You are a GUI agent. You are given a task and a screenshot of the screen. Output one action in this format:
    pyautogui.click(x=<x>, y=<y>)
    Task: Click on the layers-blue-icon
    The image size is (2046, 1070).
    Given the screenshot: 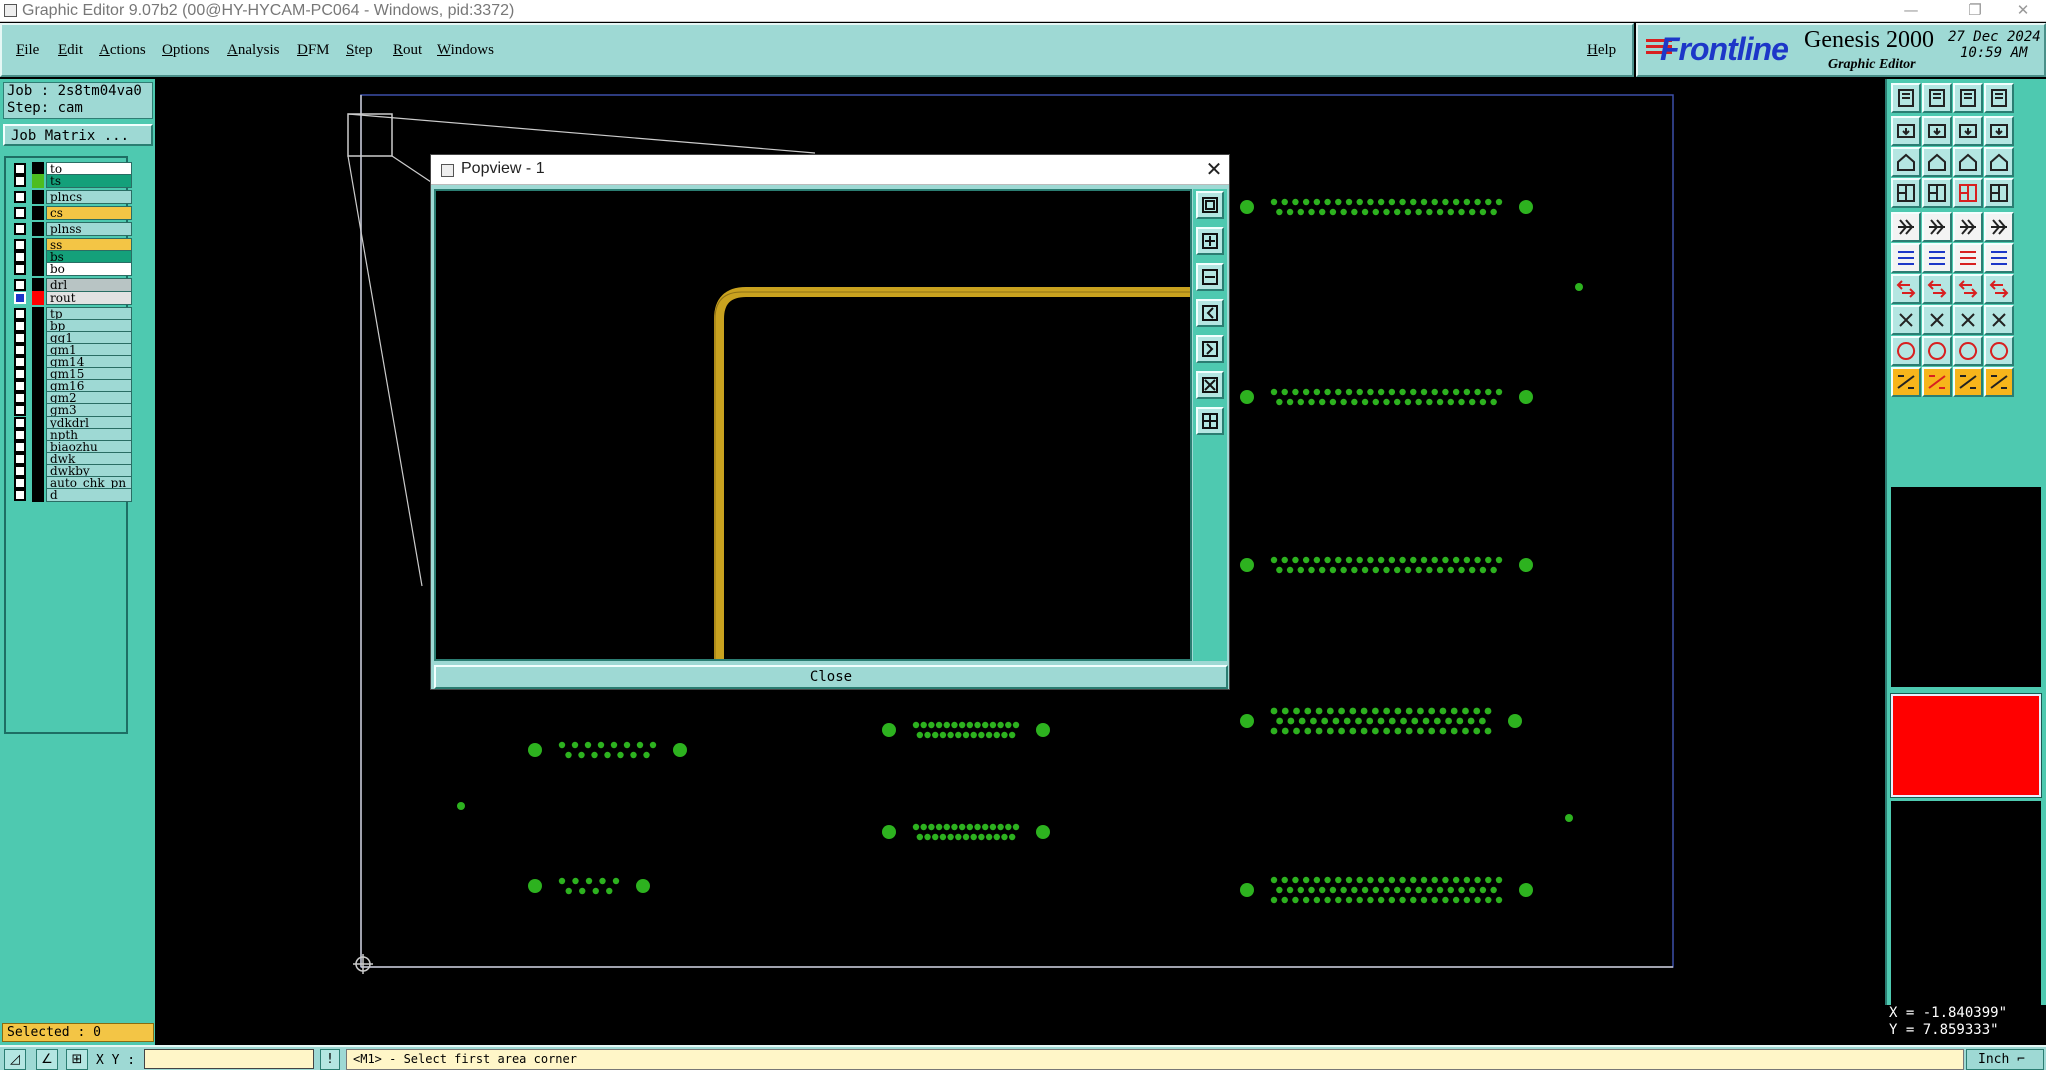 What is the action you would take?
    pyautogui.click(x=1999, y=193)
    